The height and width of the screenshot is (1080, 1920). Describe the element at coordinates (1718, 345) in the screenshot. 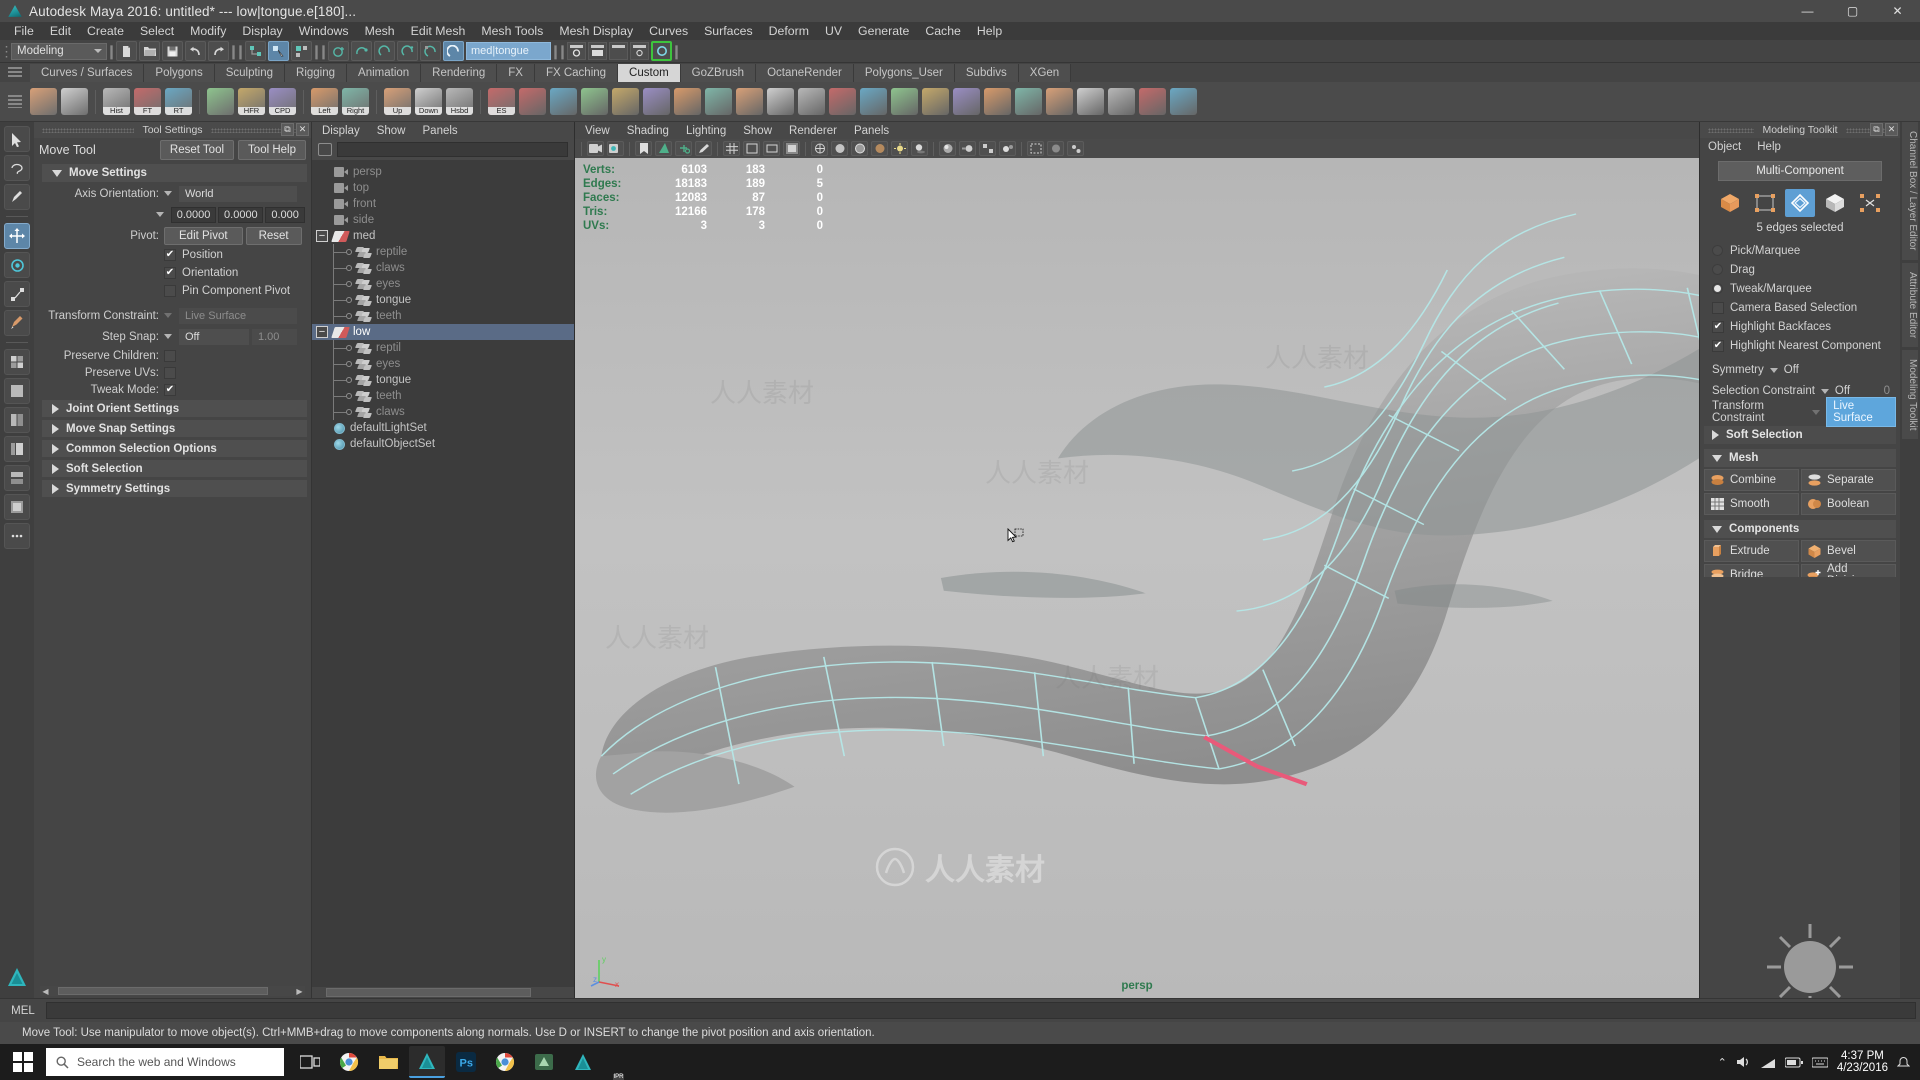

I see `highlight-nearest-component-checkbox: ✔` at that location.